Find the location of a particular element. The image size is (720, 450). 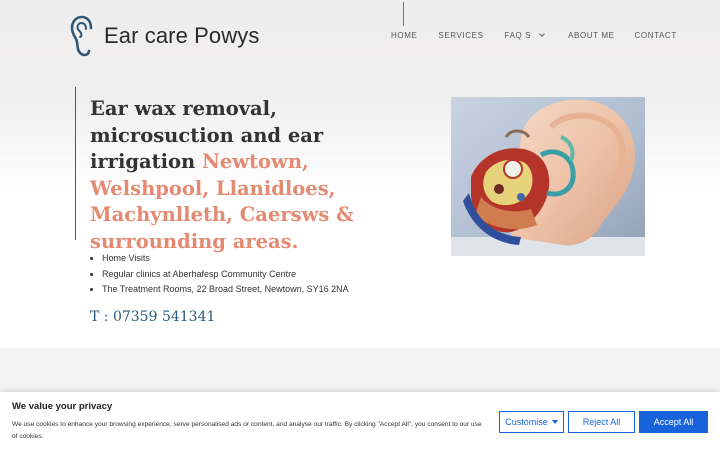

main-nav: HOME SERVICES FAQ S ABOUT ME CONTACT is located at coordinates (534, 35).